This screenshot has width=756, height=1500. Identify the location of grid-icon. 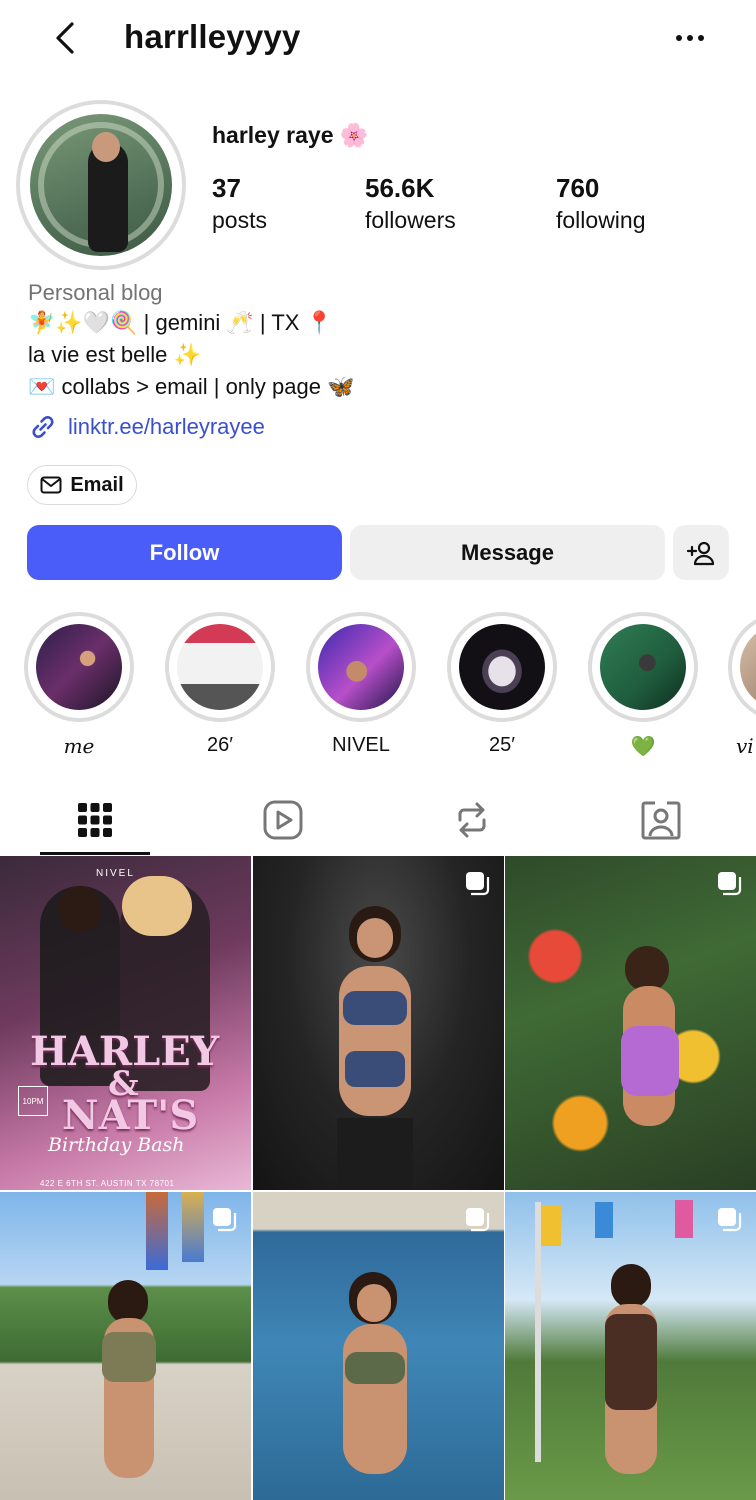
(95, 820).